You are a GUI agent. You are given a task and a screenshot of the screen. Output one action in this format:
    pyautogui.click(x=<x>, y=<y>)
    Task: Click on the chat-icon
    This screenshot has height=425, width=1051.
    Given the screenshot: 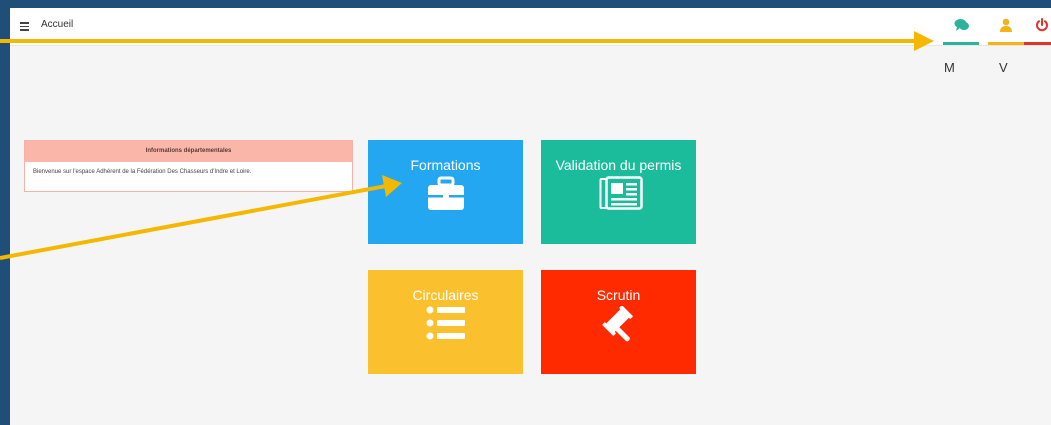 What is the action you would take?
    pyautogui.click(x=961, y=25)
    